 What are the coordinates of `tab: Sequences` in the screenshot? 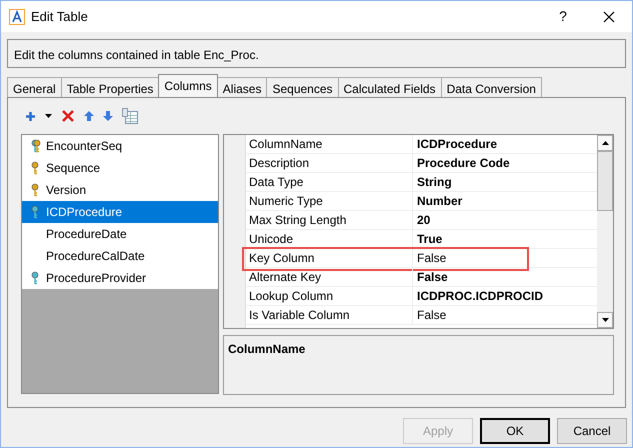 It's located at (302, 87).